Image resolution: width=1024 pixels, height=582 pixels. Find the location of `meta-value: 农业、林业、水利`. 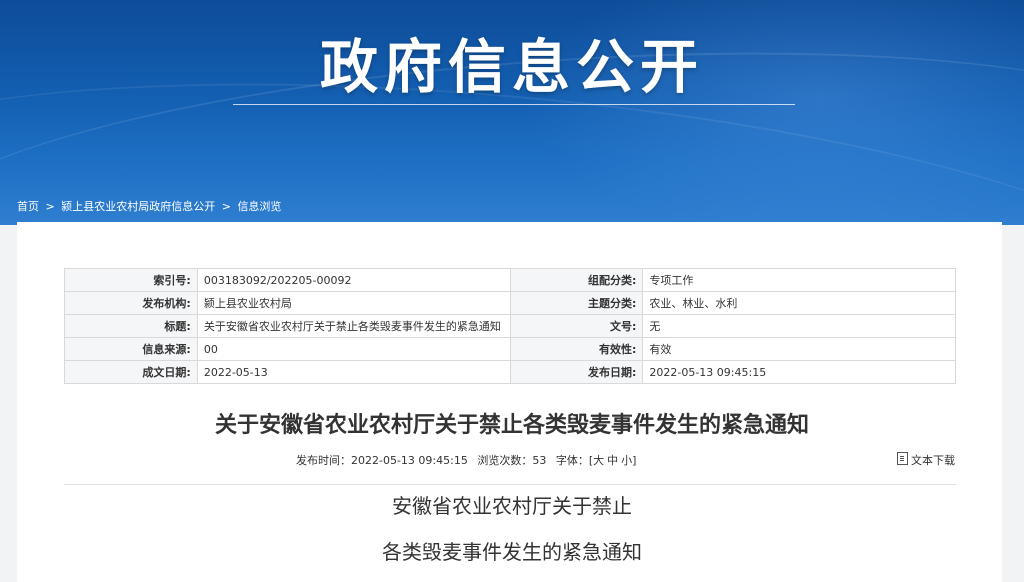

meta-value: 农业、林业、水利 is located at coordinates (799, 303).